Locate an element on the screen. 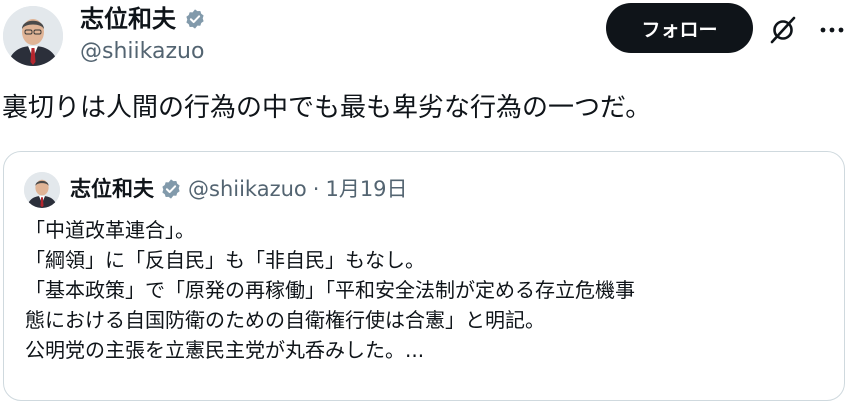  quoted-line: 「基本政策」で「原発の再稼働」「平和安全法制が定める存立危機事 is located at coordinates (330, 290).